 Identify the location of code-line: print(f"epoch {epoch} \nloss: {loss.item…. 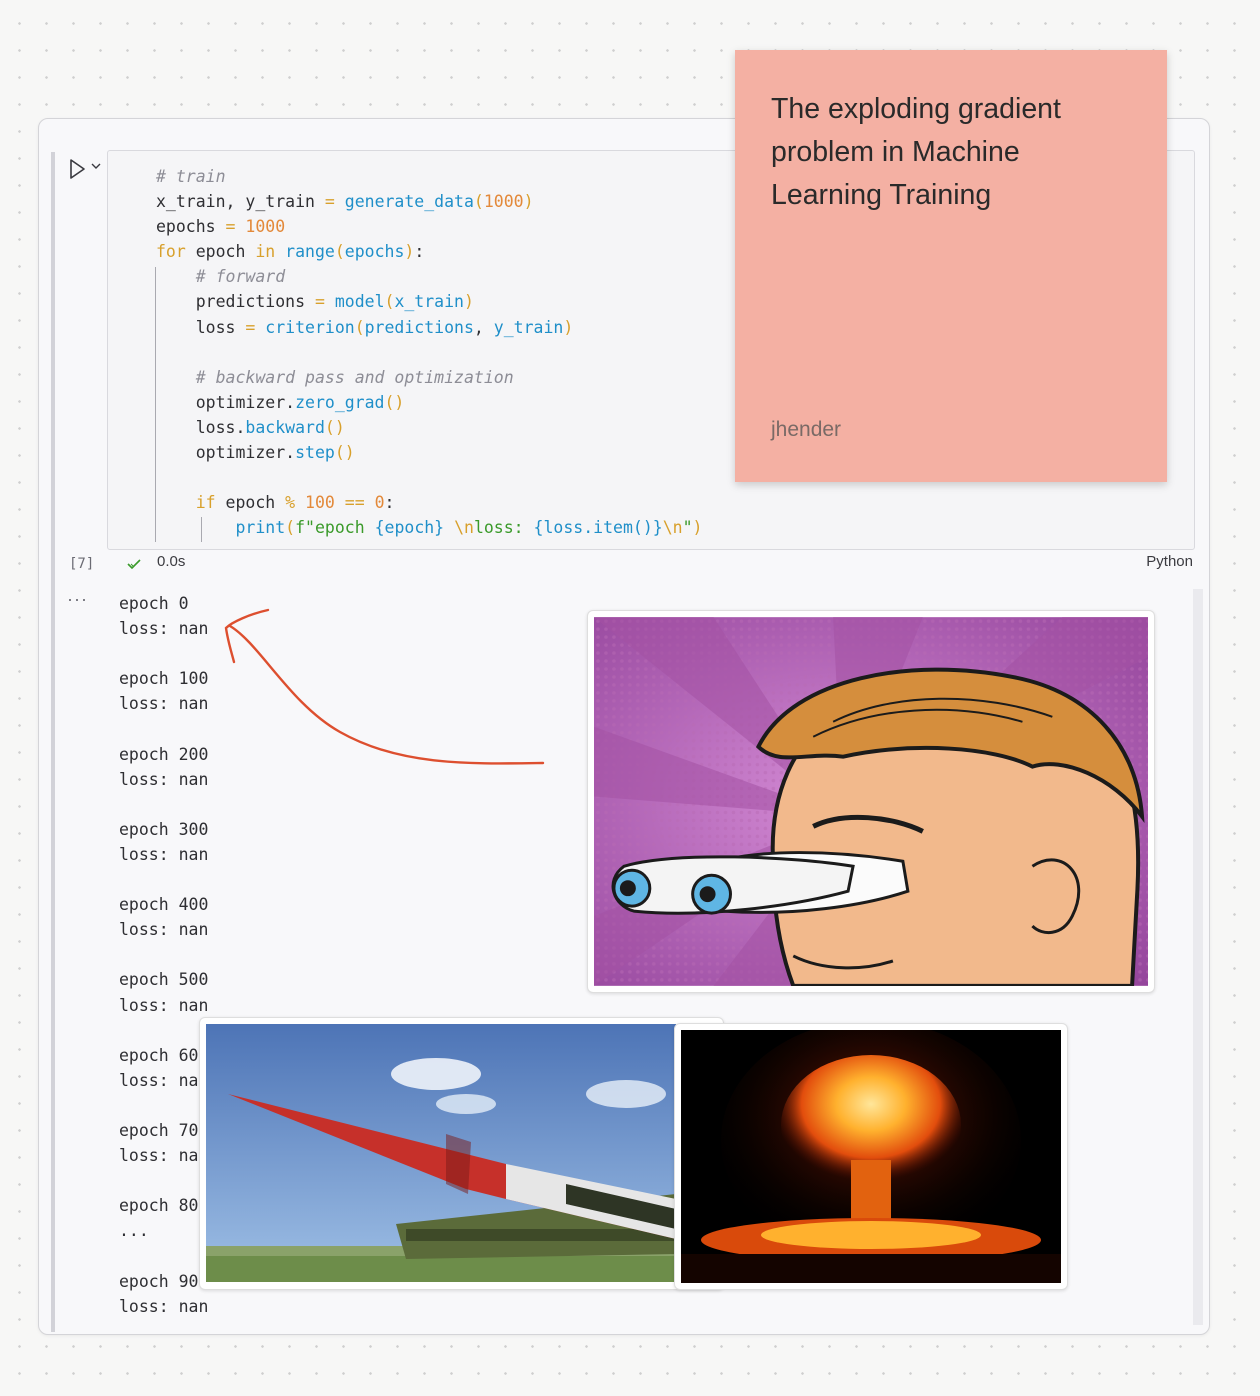
(429, 527).